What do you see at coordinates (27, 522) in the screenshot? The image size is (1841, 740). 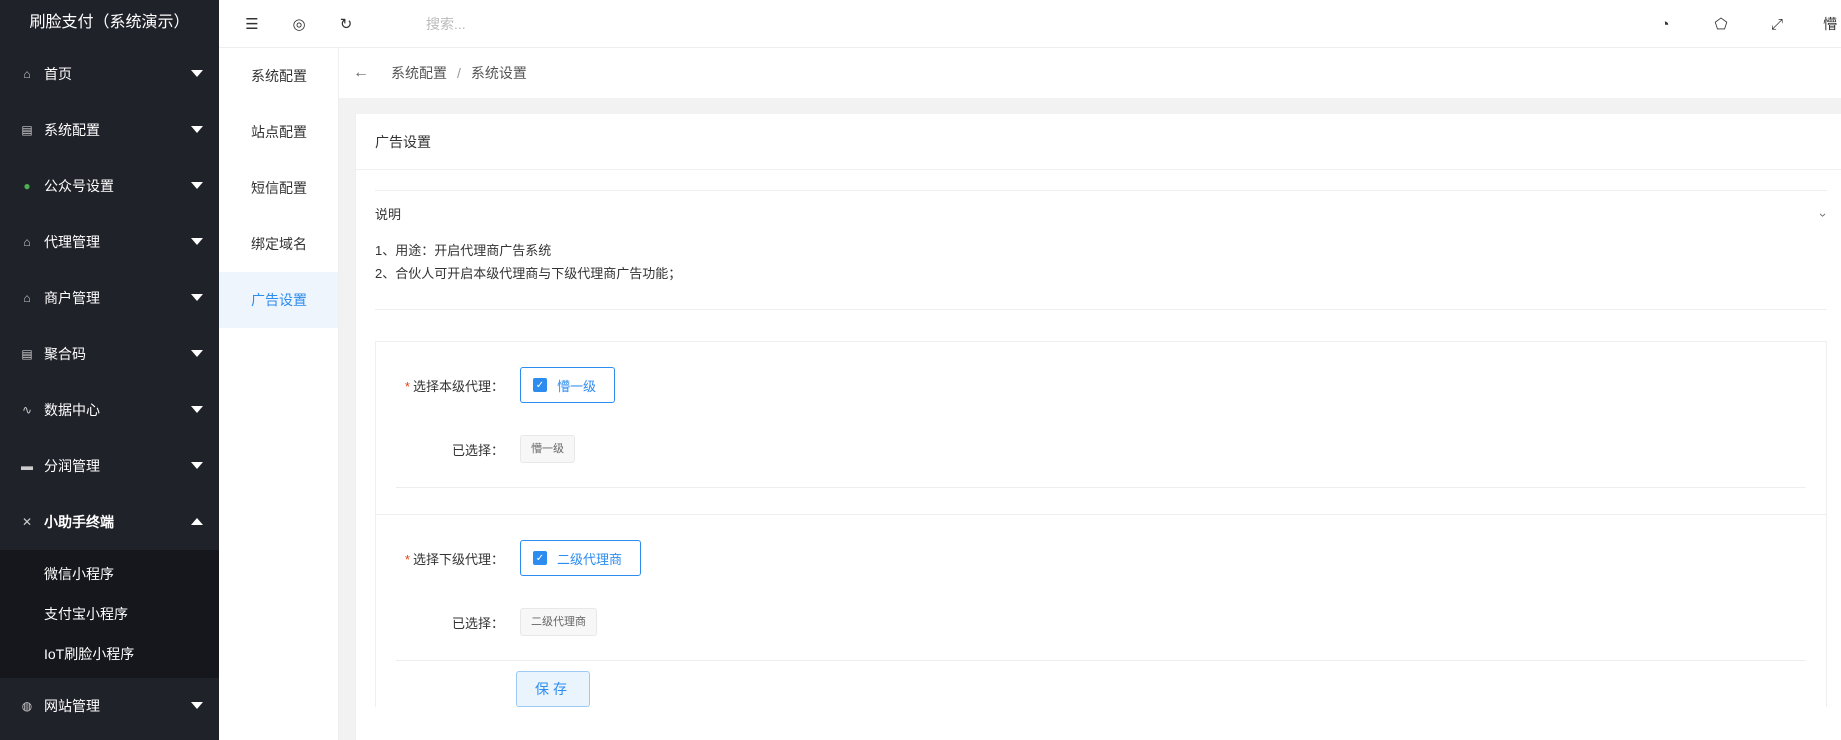 I see `tools-icon: ✕` at bounding box center [27, 522].